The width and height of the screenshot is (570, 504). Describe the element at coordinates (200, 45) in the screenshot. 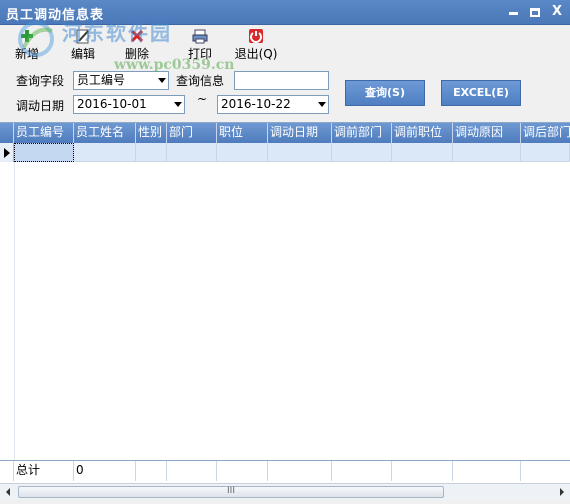

I see `print-button: 打印` at that location.